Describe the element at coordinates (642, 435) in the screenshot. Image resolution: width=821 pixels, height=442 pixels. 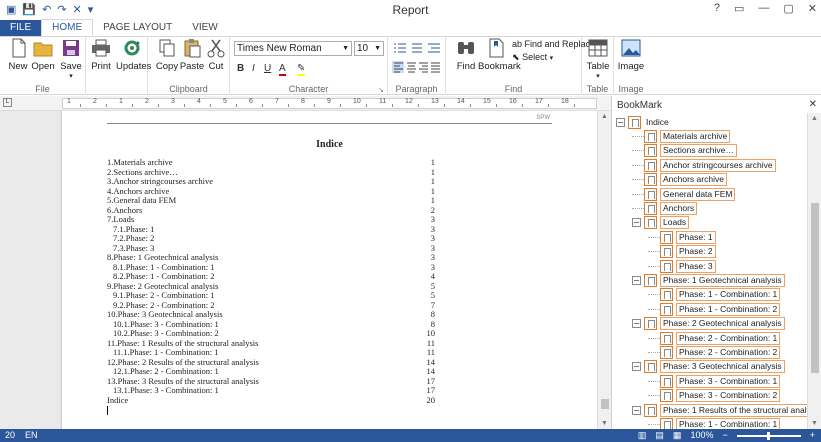
I see `view-mode-icon: ▥` at that location.